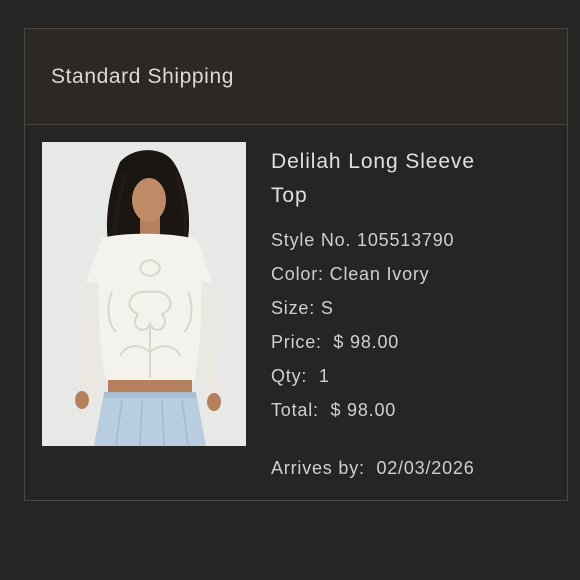 Image resolution: width=580 pixels, height=580 pixels. Describe the element at coordinates (295, 410) in the screenshot. I see `total-label: Total:` at that location.